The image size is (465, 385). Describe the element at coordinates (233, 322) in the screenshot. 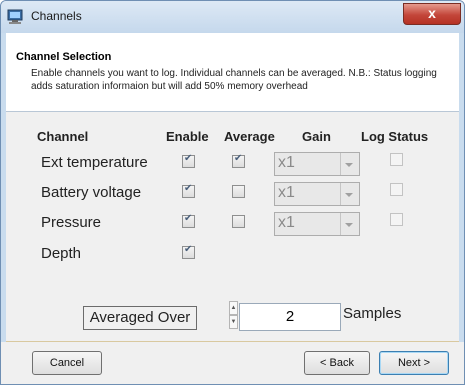

I see `spin-down-icon: ▼` at that location.